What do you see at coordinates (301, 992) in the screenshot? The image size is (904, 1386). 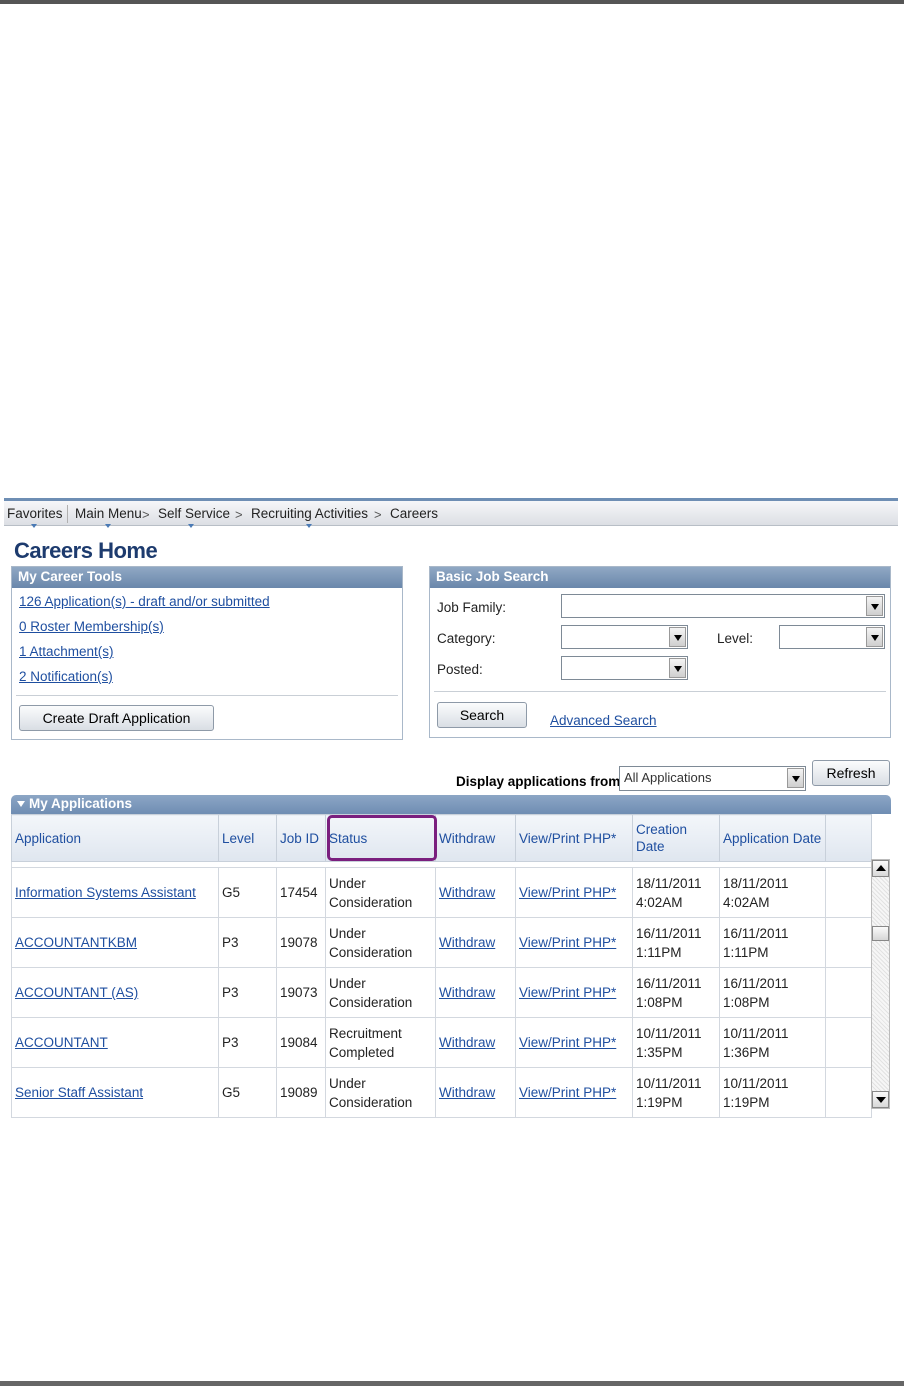 I see `job-id-cell: 19073` at bounding box center [301, 992].